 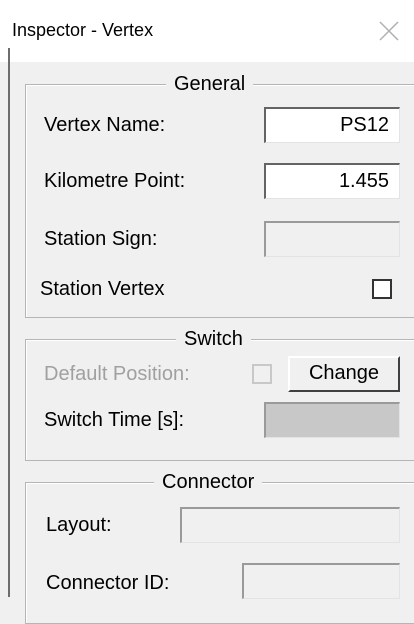 What do you see at coordinates (108, 583) in the screenshot?
I see `connector-id-label: Connector ID:` at bounding box center [108, 583].